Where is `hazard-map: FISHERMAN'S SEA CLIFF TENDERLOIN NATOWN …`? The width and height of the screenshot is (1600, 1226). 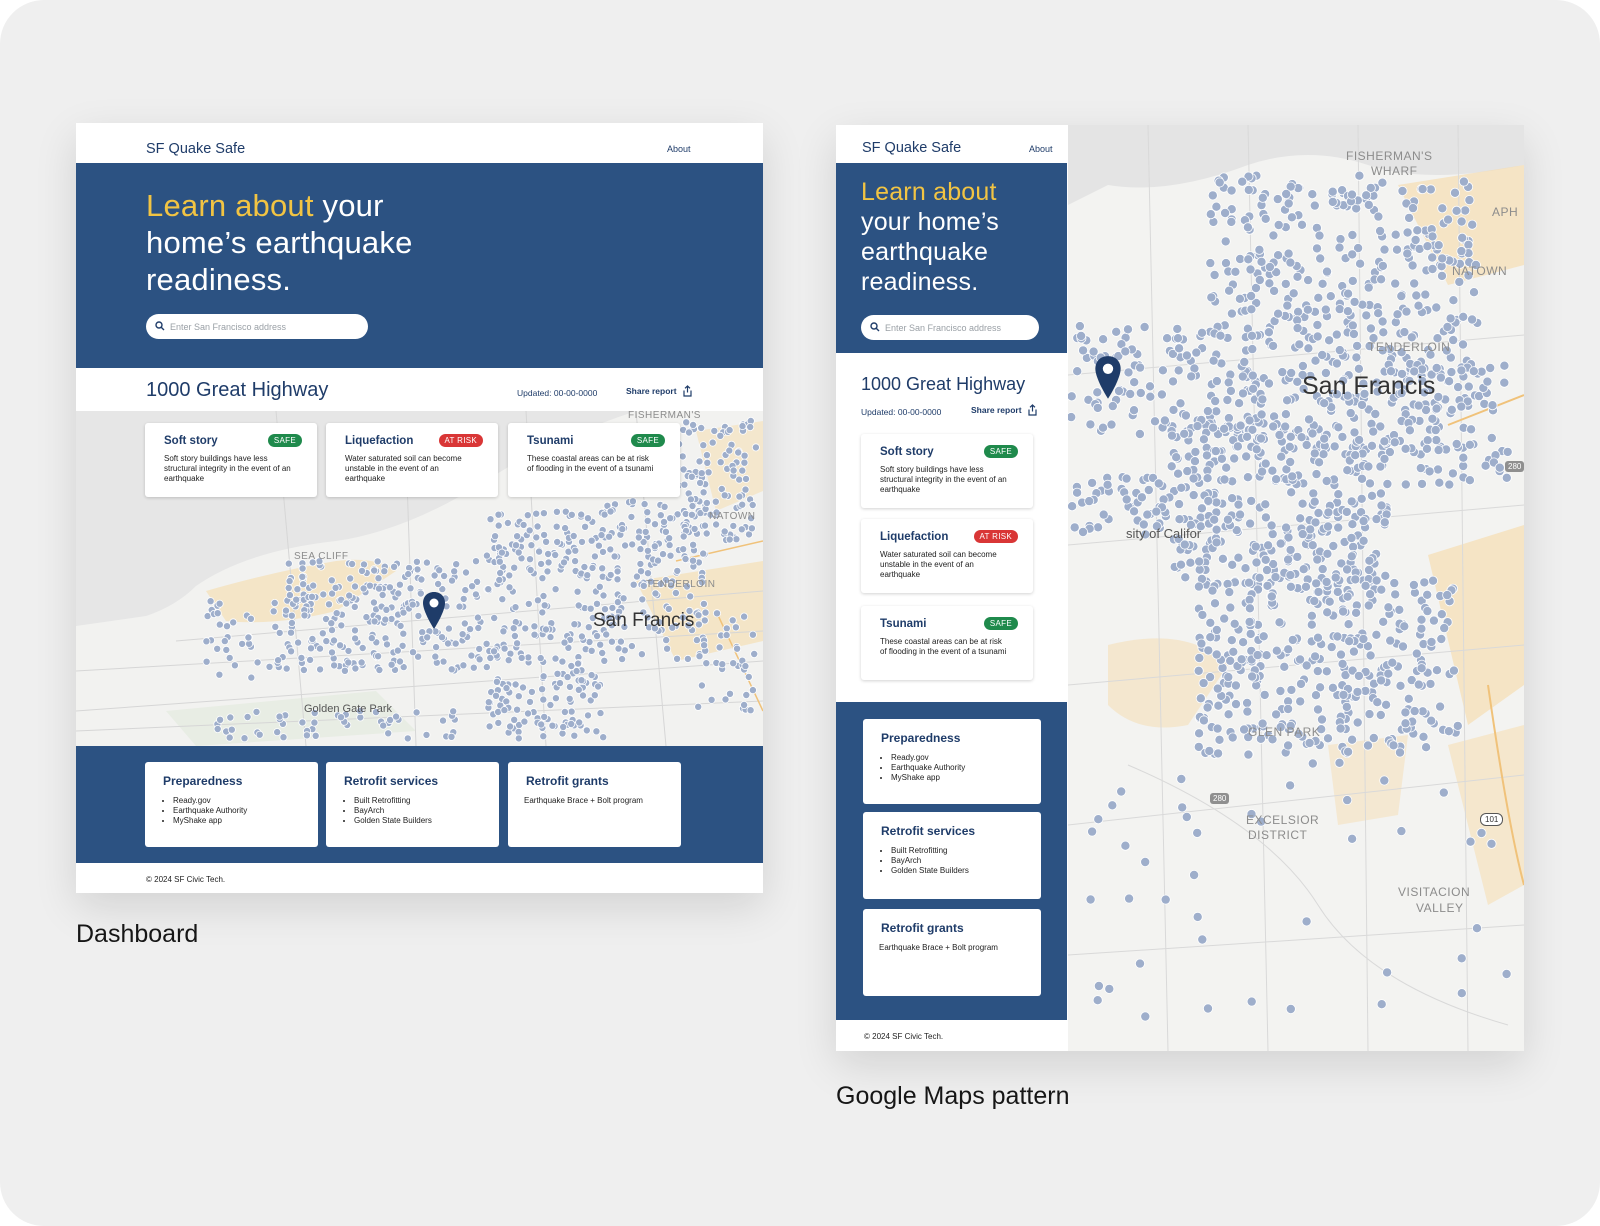 hazard-map: FISHERMAN'S SEA CLIFF TENDERLOIN NATOWN … is located at coordinates (419, 578).